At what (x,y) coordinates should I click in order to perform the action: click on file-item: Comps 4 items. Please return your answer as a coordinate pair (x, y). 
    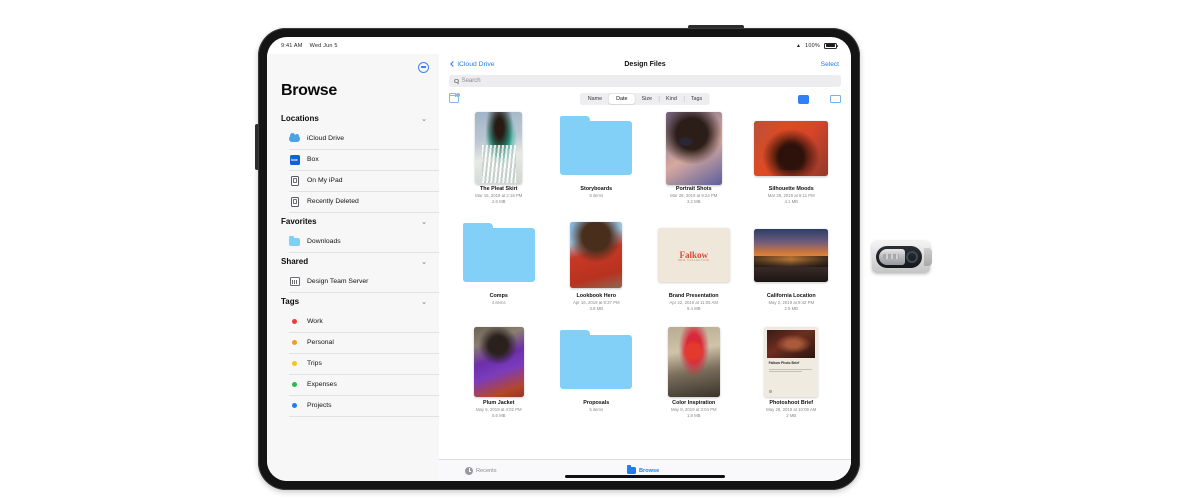
    Looking at the image, I should click on (499, 271).